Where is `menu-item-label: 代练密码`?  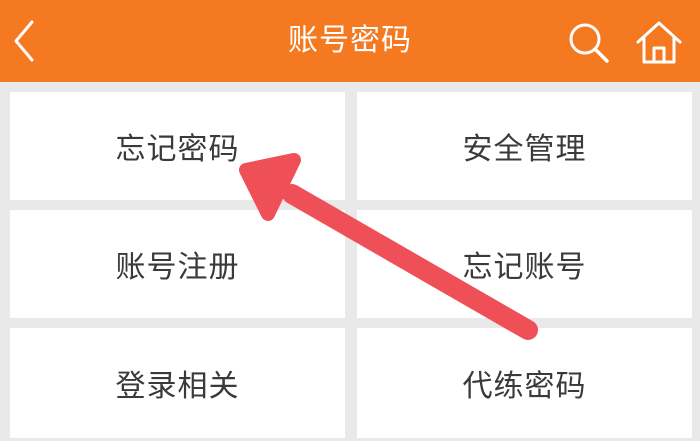
menu-item-label: 代练密码 is located at coordinates (524, 386).